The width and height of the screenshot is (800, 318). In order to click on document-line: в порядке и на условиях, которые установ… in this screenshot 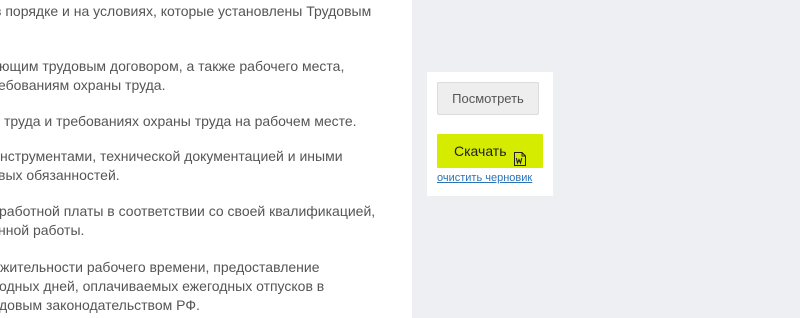, I will do `click(186, 11)`.